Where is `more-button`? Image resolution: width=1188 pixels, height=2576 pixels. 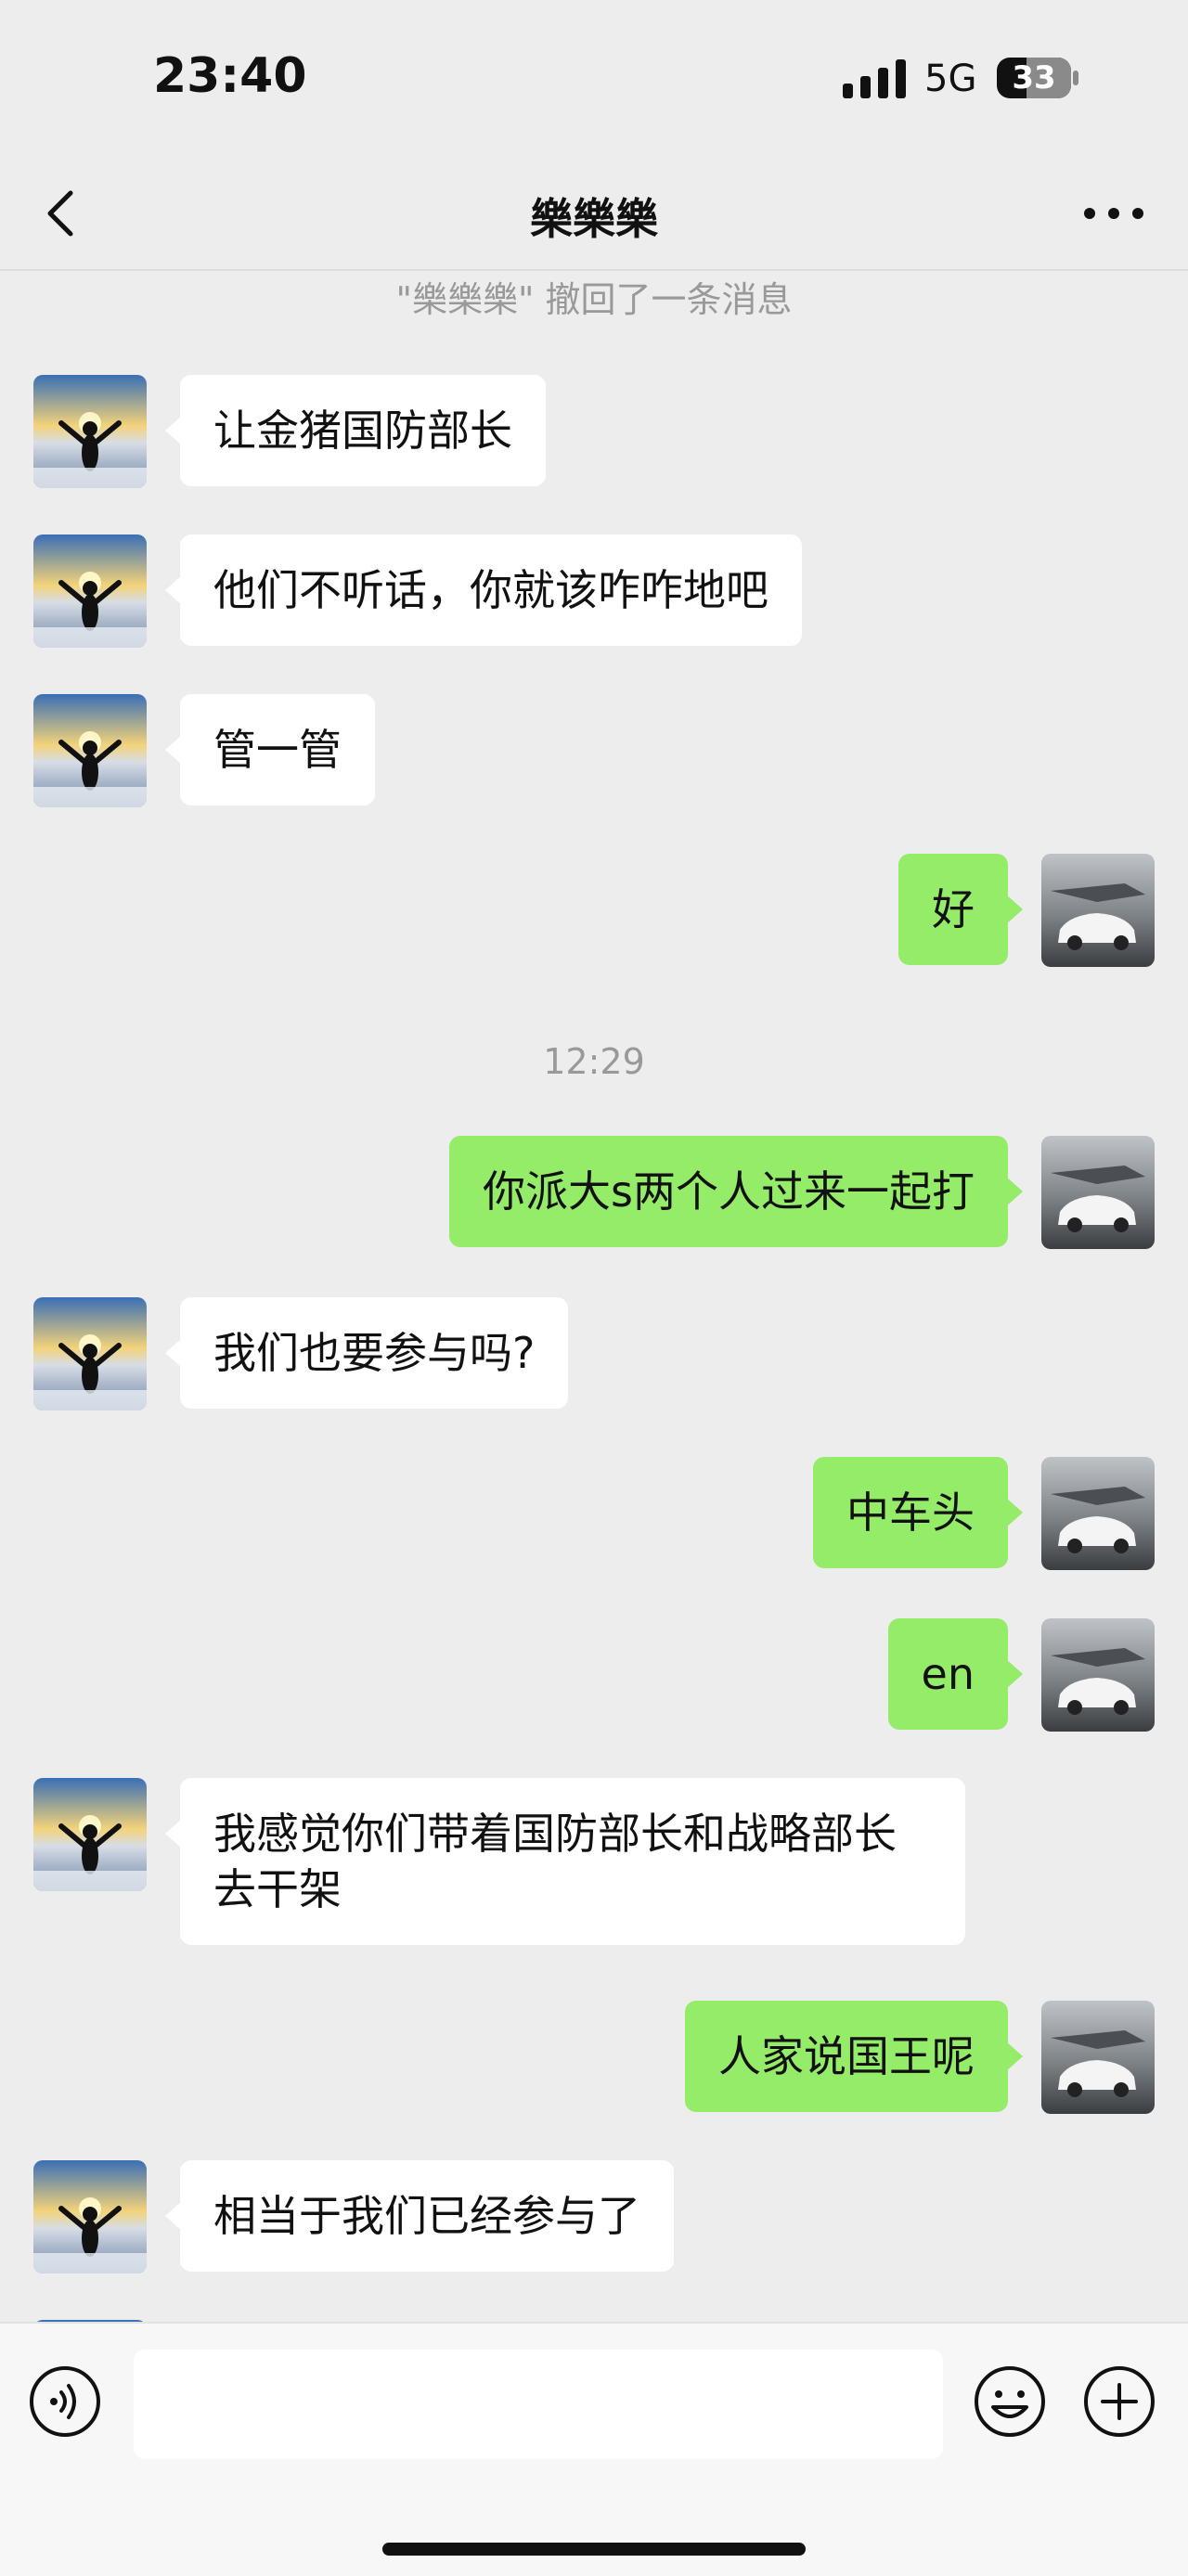 more-button is located at coordinates (1114, 213).